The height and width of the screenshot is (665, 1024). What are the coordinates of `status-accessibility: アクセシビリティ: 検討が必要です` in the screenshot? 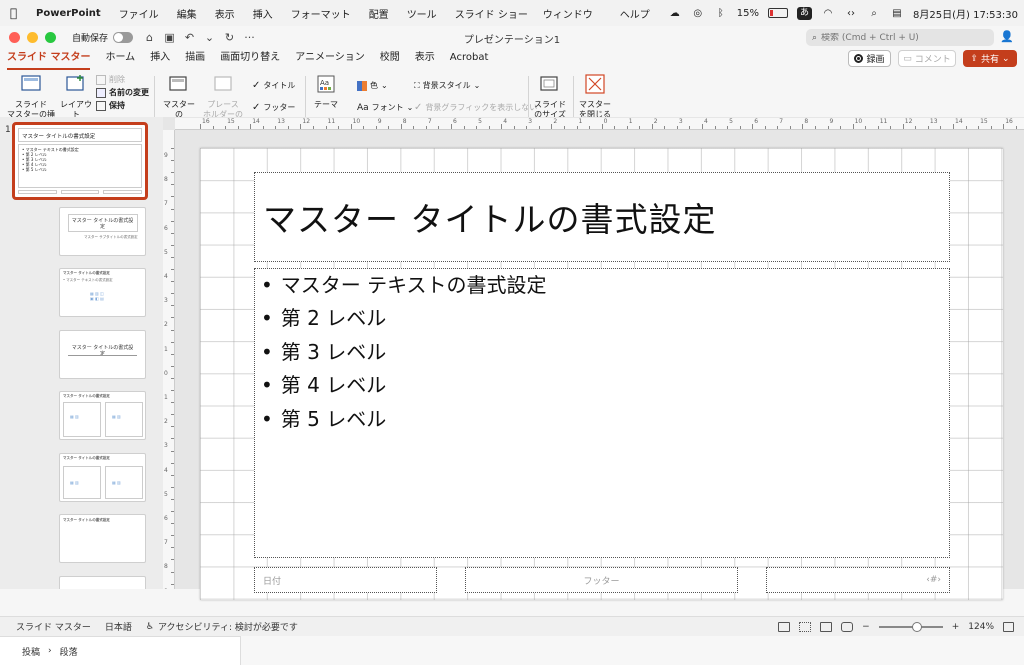 It's located at (228, 626).